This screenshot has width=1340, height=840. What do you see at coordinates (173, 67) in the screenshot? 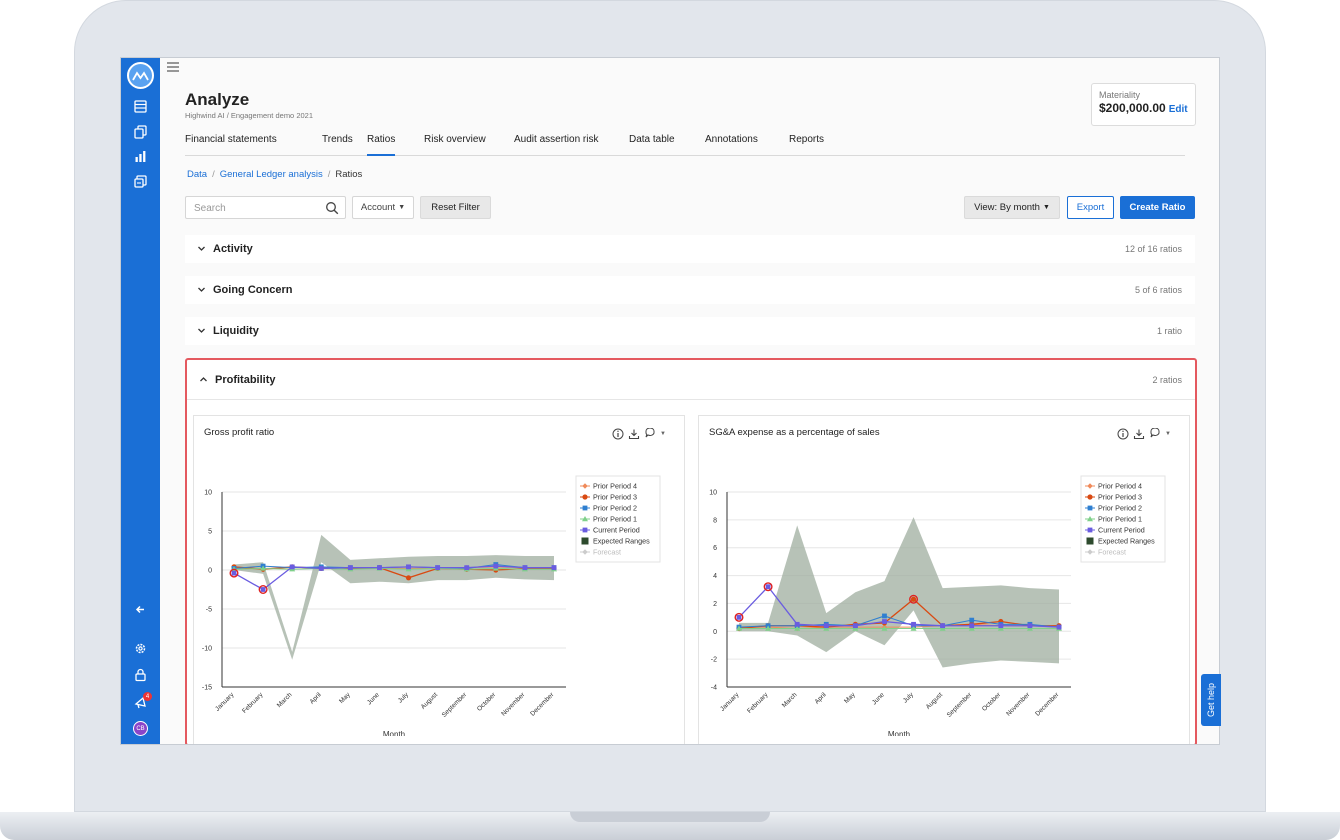
I see `hamburger-menu-icon` at bounding box center [173, 67].